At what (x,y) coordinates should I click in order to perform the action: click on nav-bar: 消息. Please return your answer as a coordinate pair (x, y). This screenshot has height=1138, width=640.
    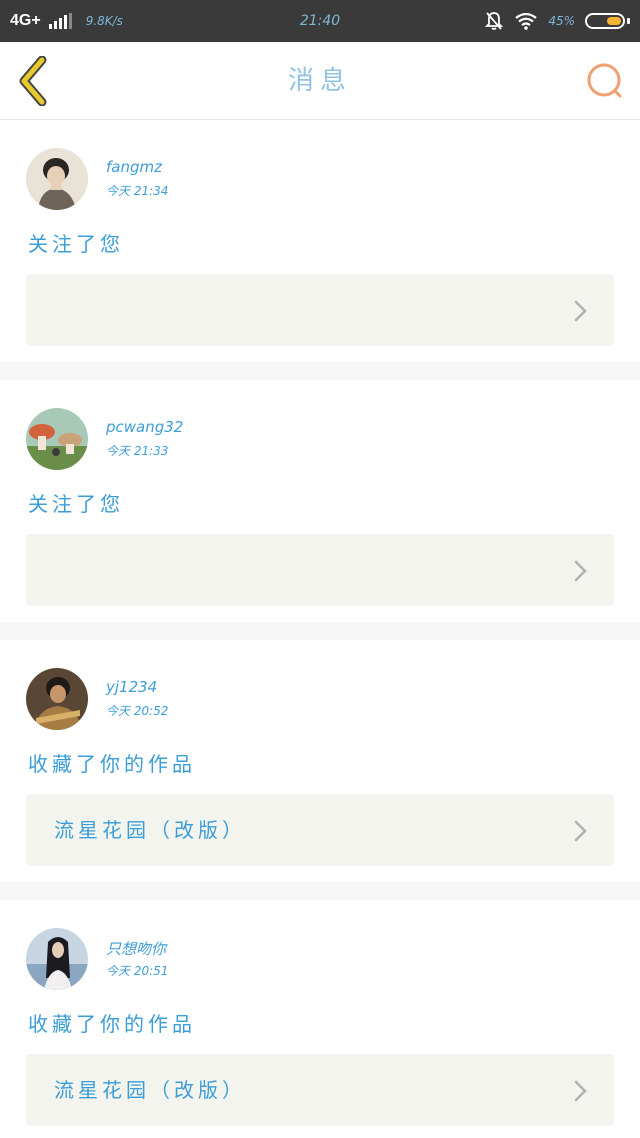
    Looking at the image, I should click on (320, 81).